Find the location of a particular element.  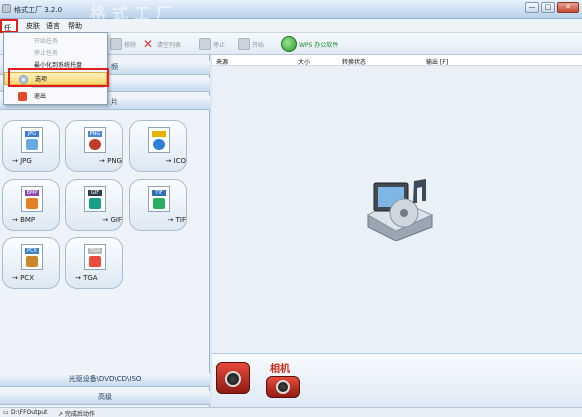

format-label: → BMP is located at coordinates (24, 220).